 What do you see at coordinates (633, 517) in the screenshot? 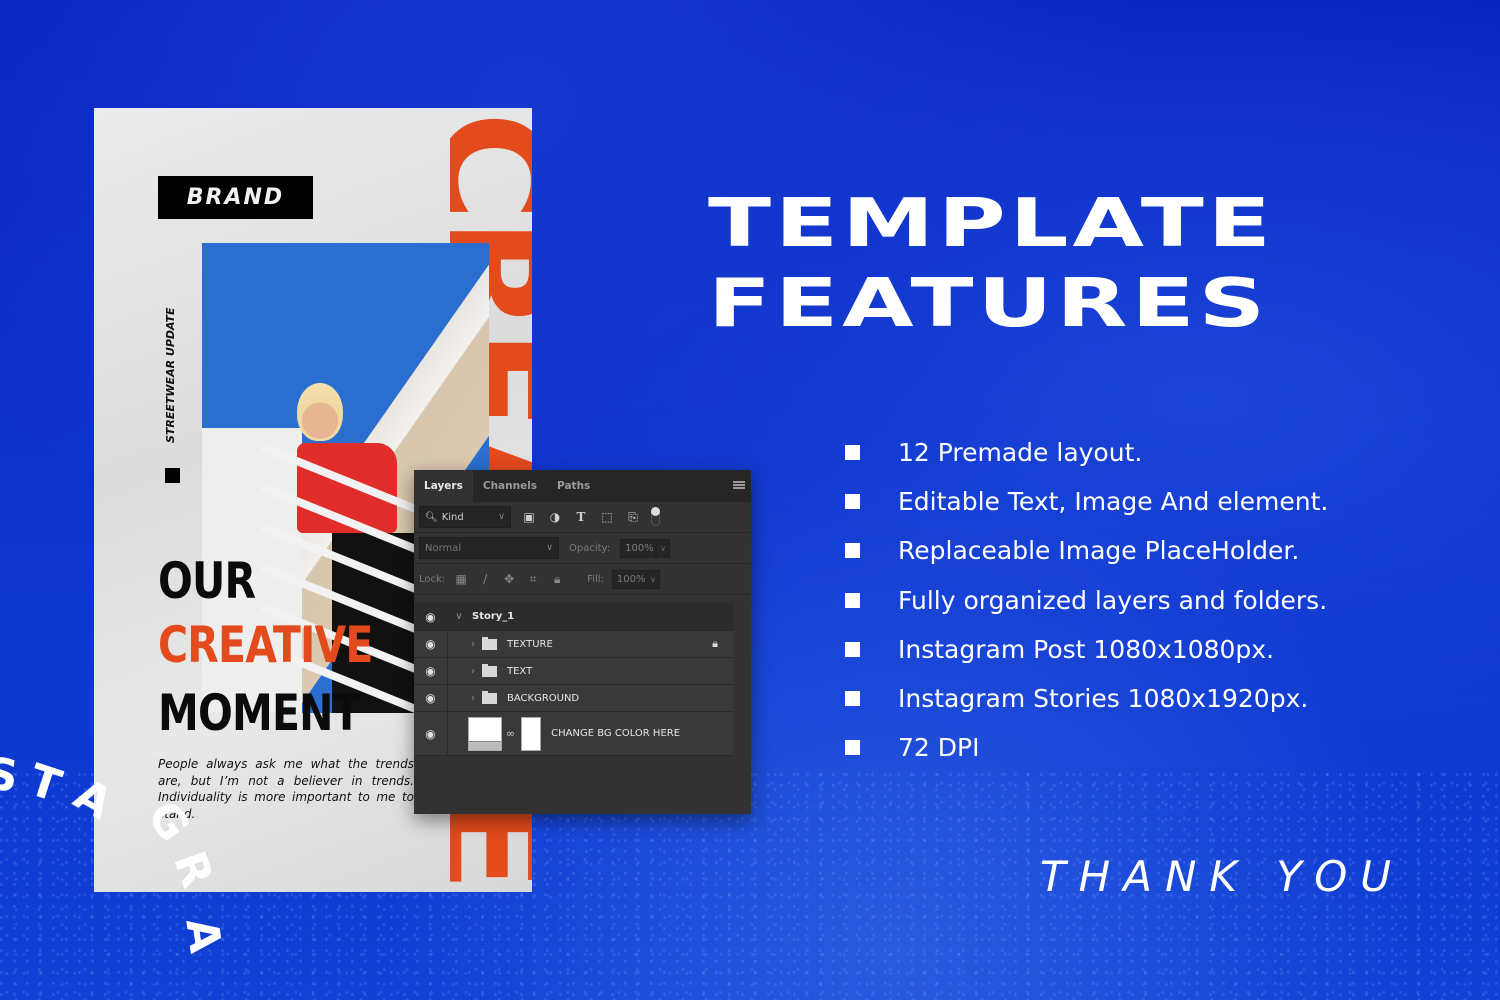
I see `smart-object-filter-icon: ⎘` at bounding box center [633, 517].